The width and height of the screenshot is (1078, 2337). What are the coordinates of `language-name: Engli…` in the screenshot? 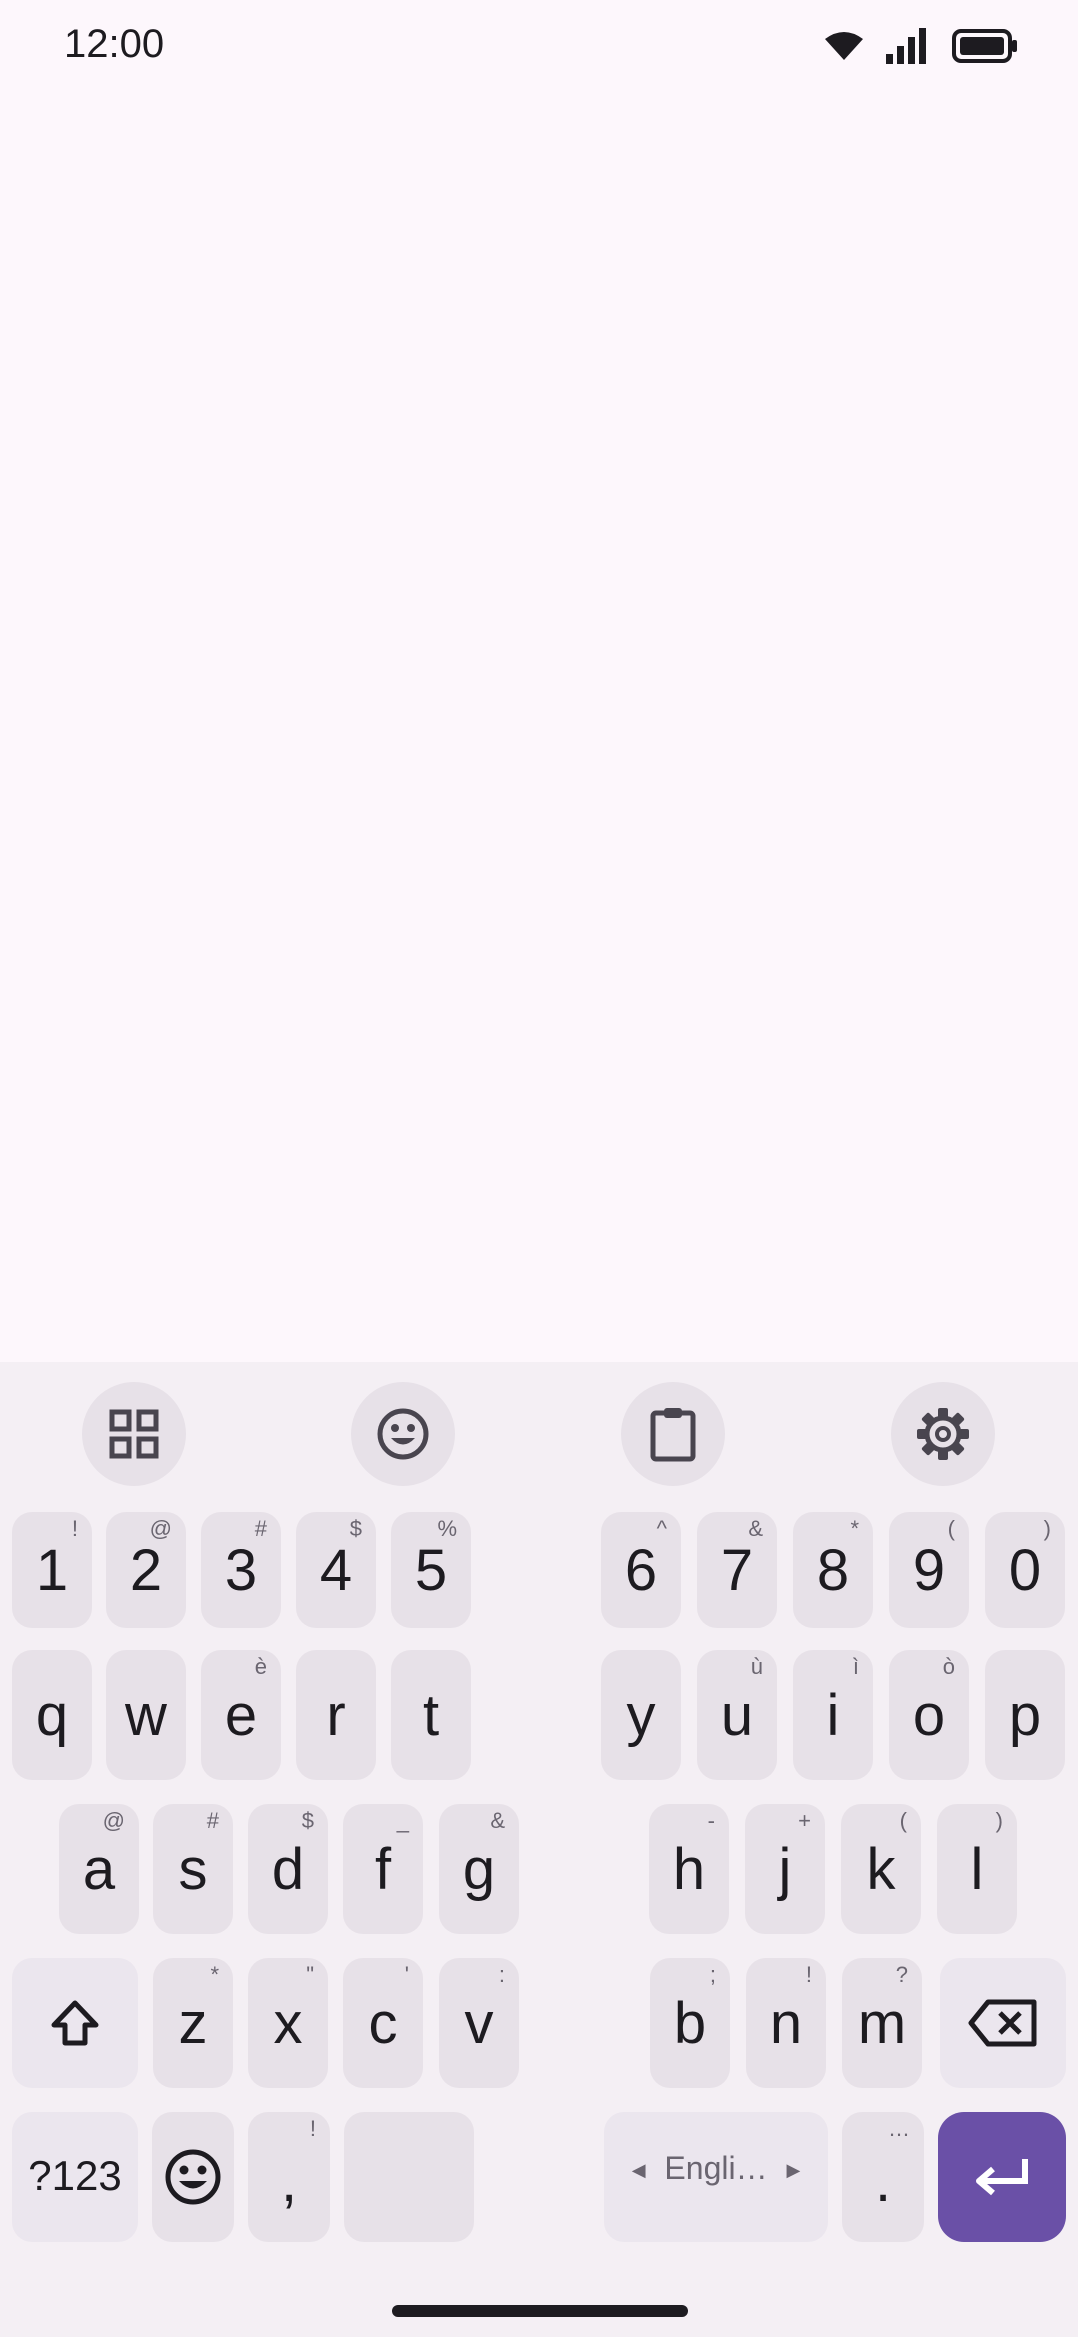 It's located at (716, 2168).